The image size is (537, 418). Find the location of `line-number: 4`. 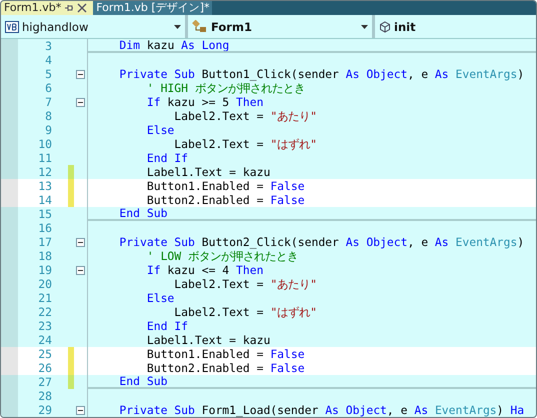

line-number: 4 is located at coordinates (48, 60).